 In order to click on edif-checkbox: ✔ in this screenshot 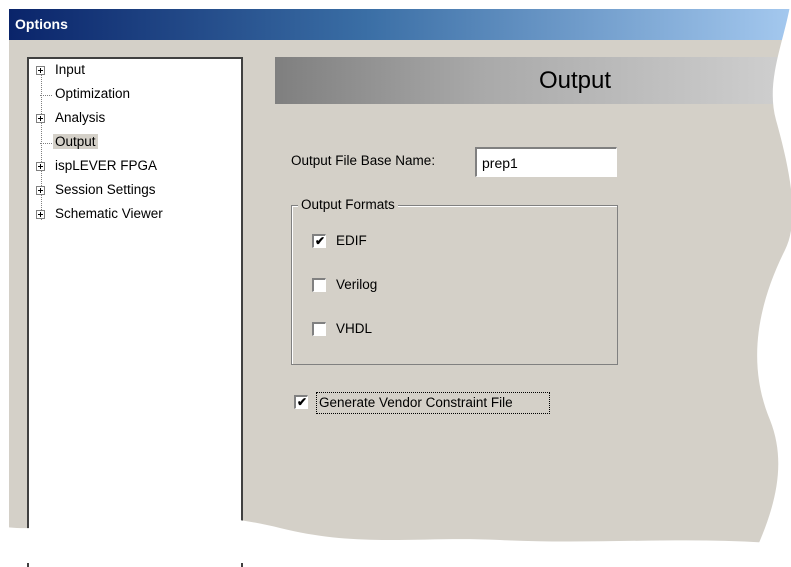, I will do `click(319, 241)`.